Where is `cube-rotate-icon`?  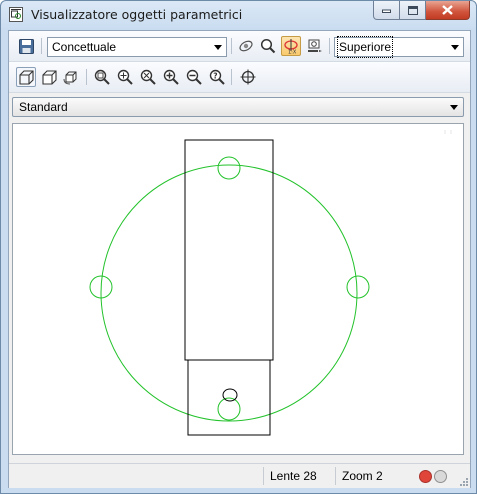 cube-rotate-icon is located at coordinates (70, 77).